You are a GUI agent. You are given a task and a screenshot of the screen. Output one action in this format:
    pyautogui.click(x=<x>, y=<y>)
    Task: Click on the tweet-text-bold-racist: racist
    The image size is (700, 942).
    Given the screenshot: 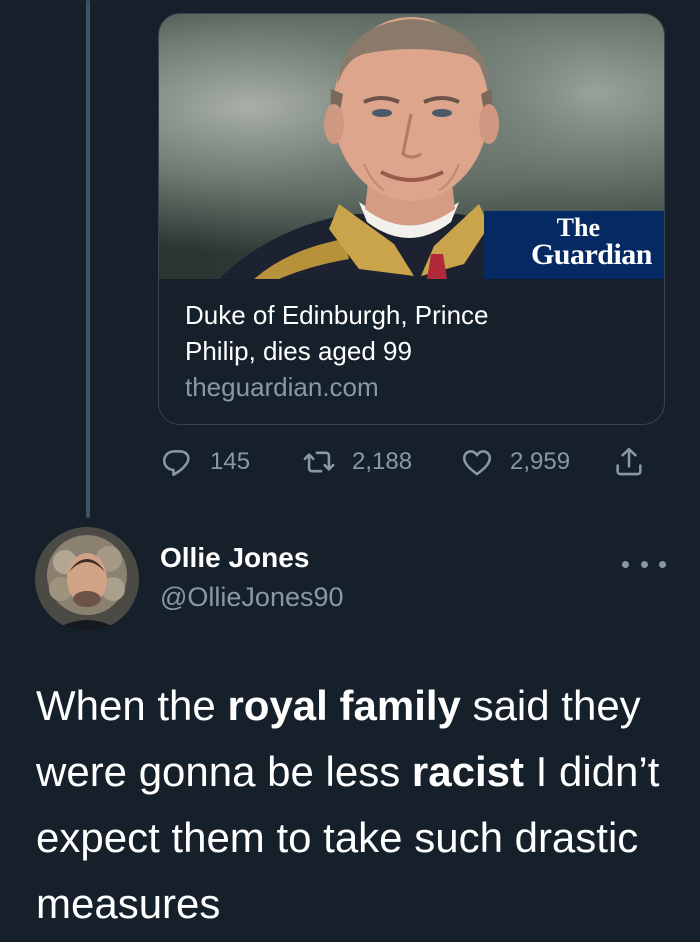 What is the action you would take?
    pyautogui.click(x=467, y=771)
    